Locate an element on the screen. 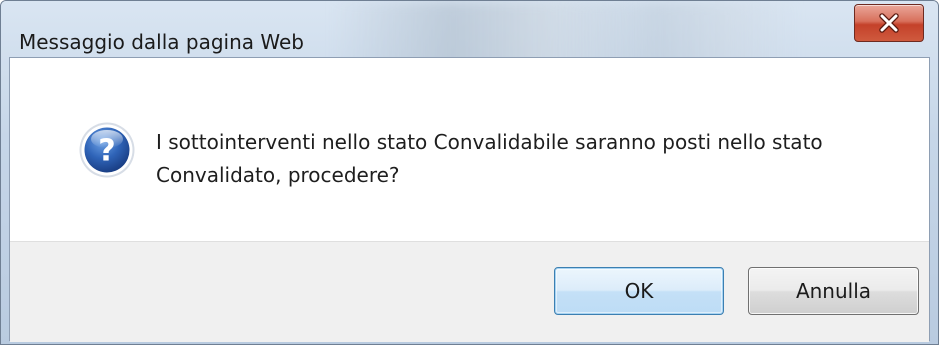  close-button is located at coordinates (889, 23).